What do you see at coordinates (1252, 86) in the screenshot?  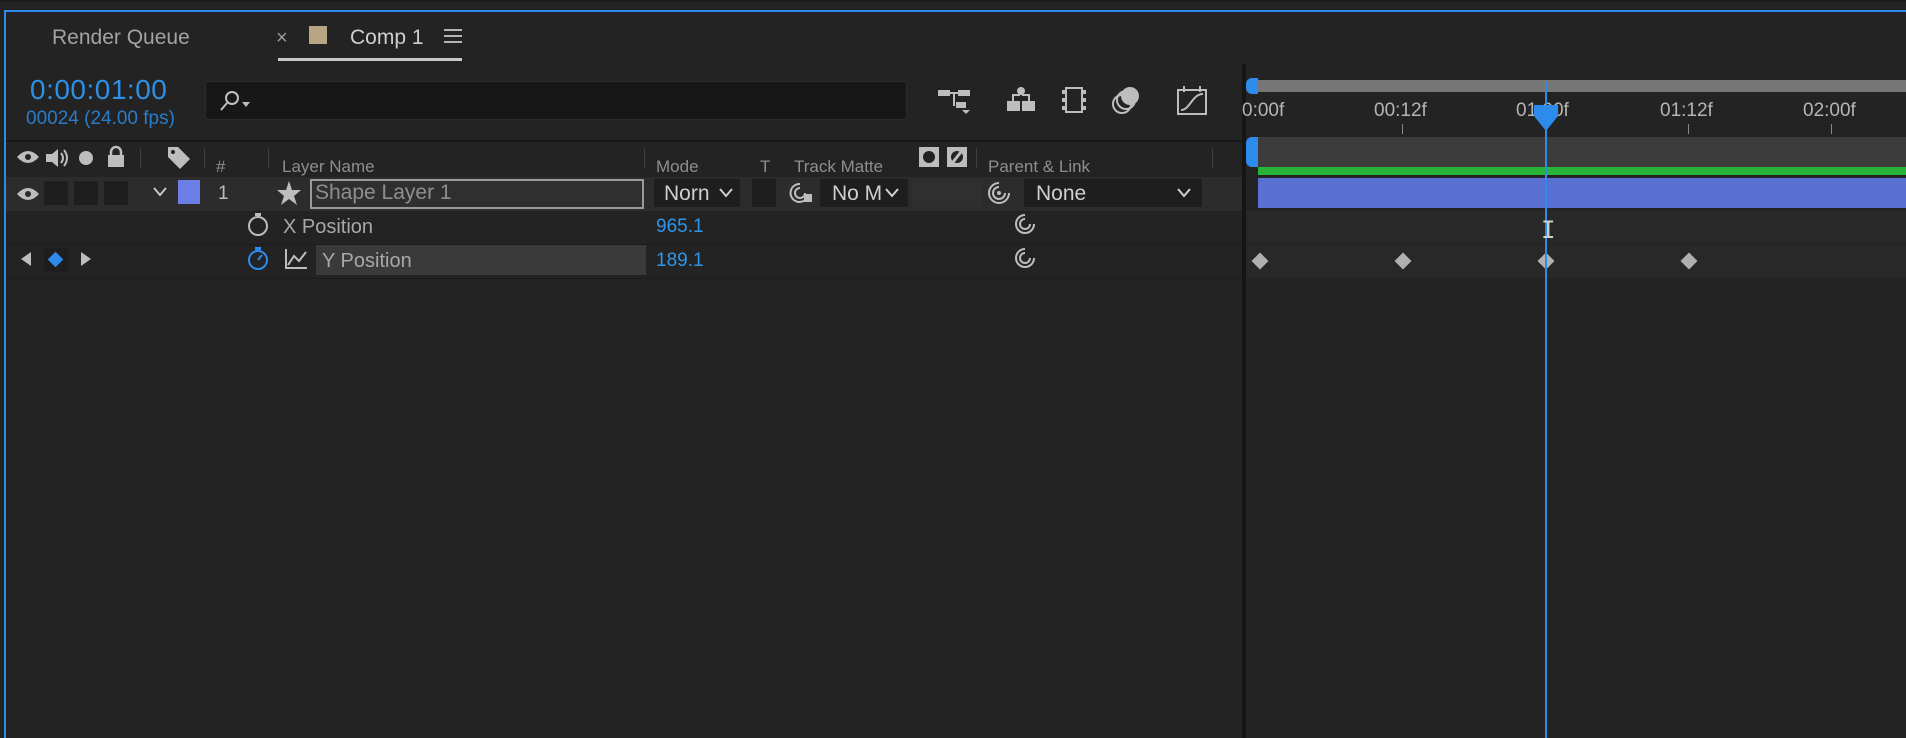 I see `time-navigator-start-handle` at bounding box center [1252, 86].